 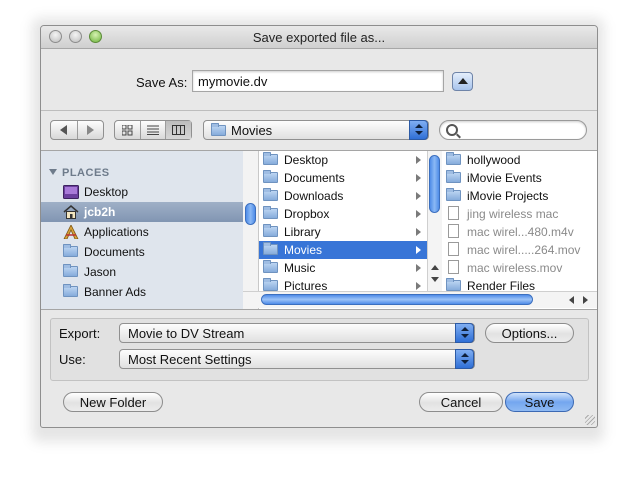 I want to click on scroll-down-icon, so click(x=435, y=279).